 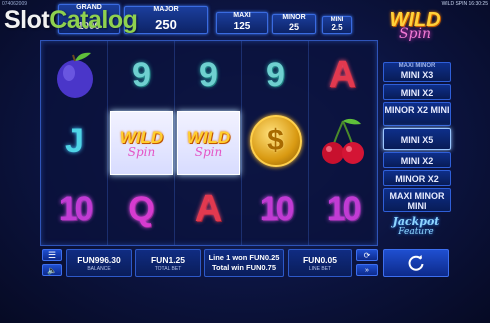 I want to click on jackpot-maxi-label: MAXI, so click(x=242, y=15).